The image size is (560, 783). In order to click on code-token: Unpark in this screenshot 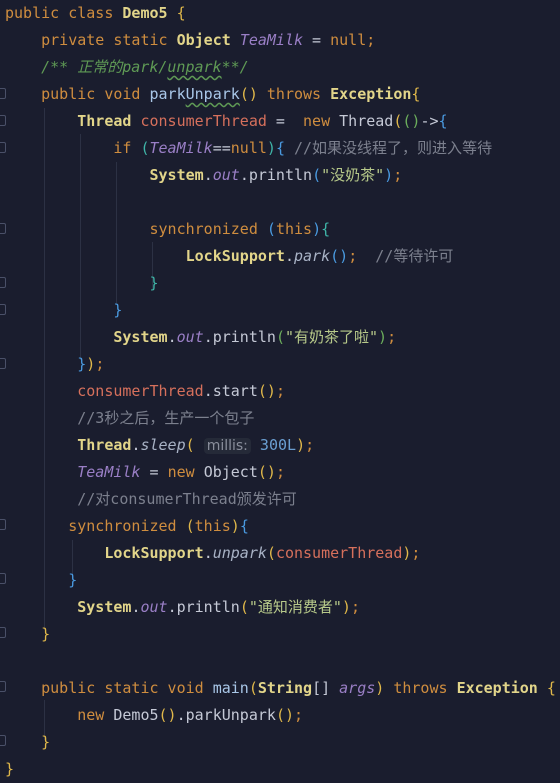, I will do `click(212, 94)`.